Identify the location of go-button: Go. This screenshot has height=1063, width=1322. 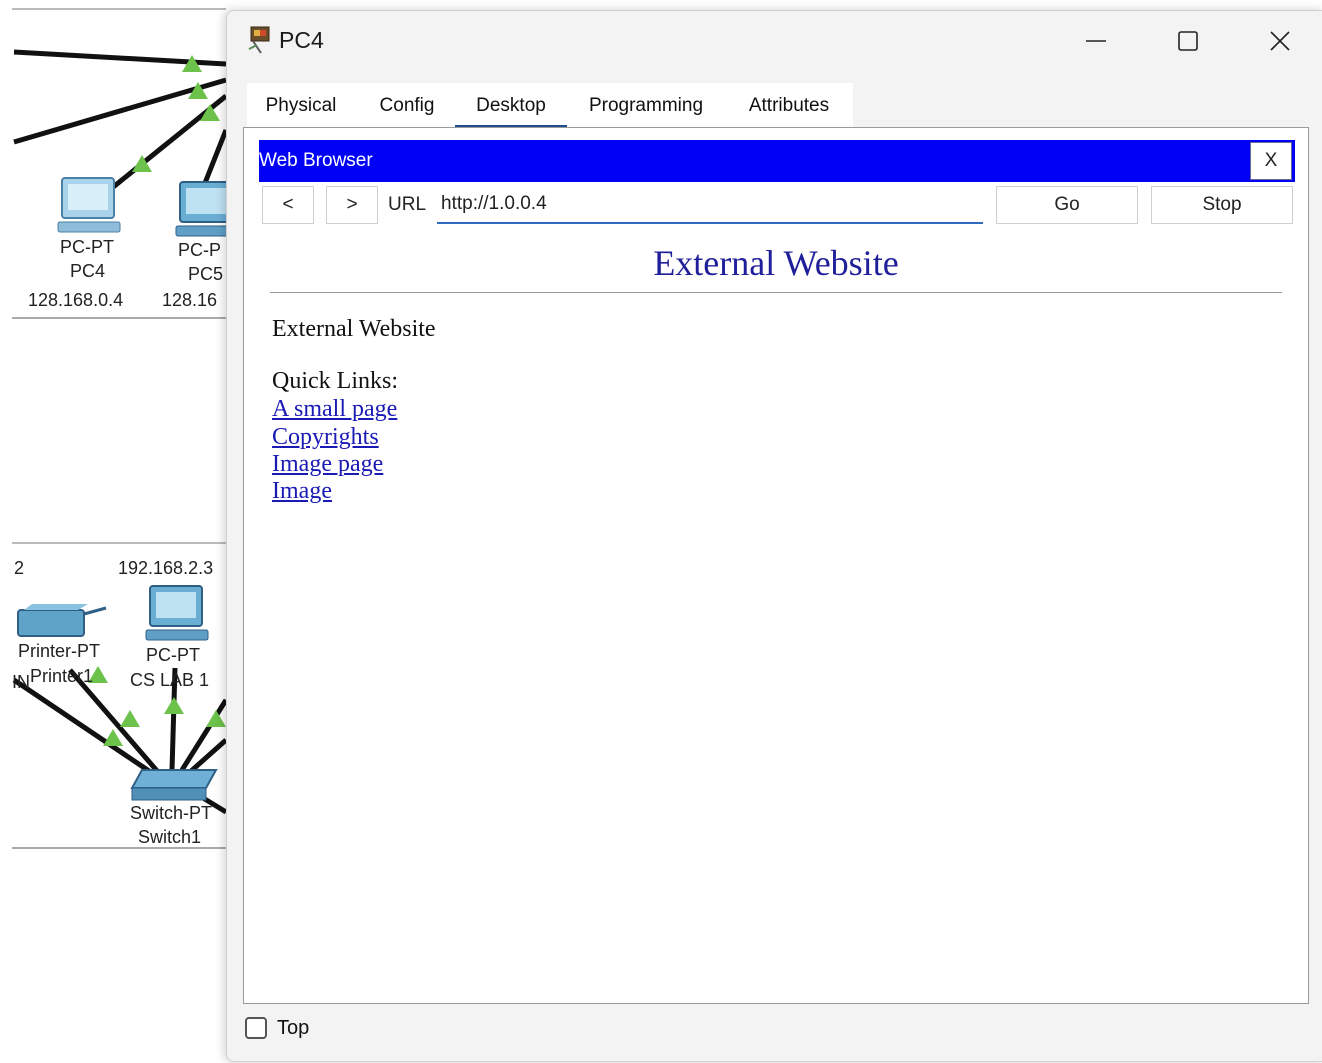
(1067, 205).